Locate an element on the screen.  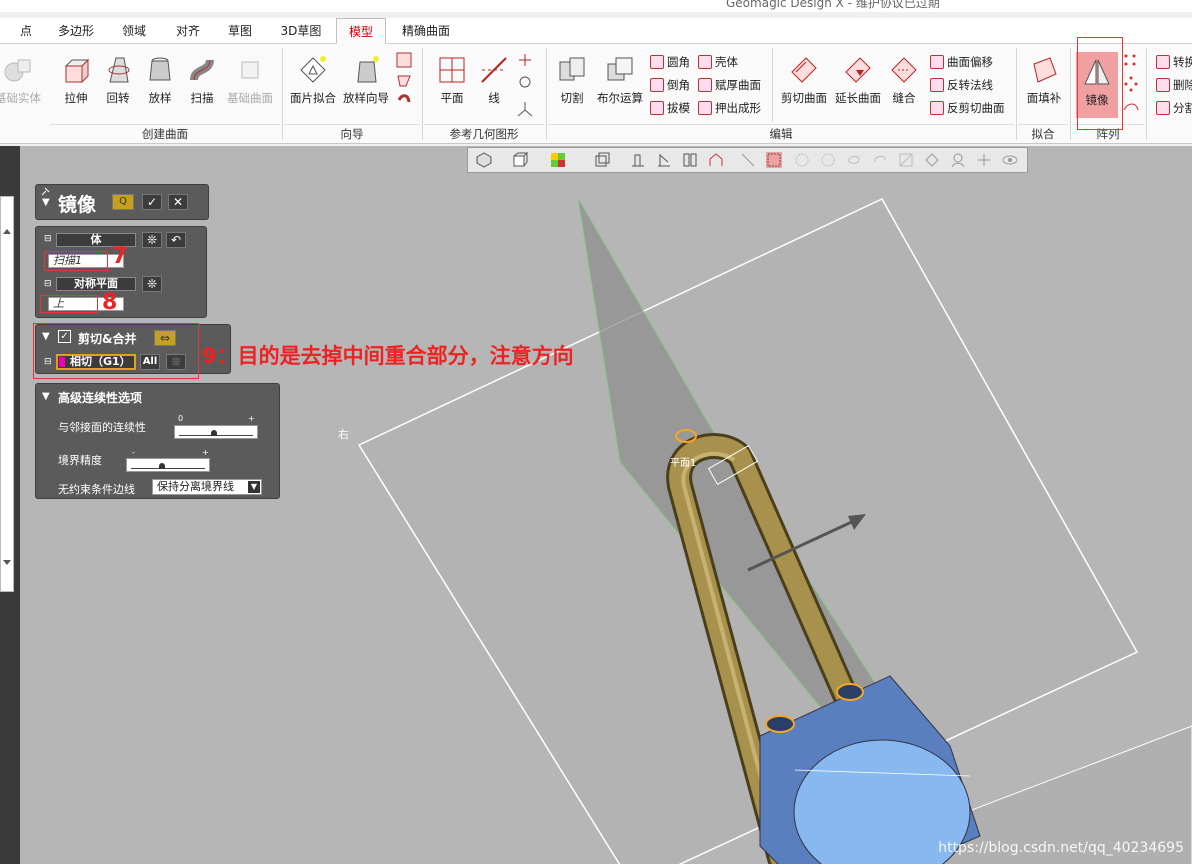
reverse-normal-button: 反转法线 is located at coordinates (961, 85).